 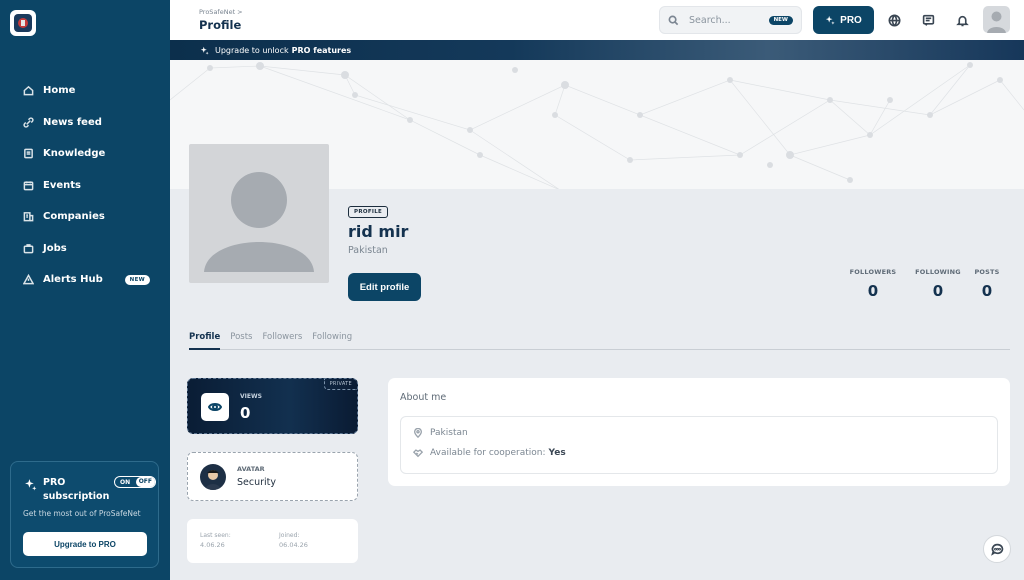 What do you see at coordinates (28, 185) in the screenshot?
I see `calendar-icon` at bounding box center [28, 185].